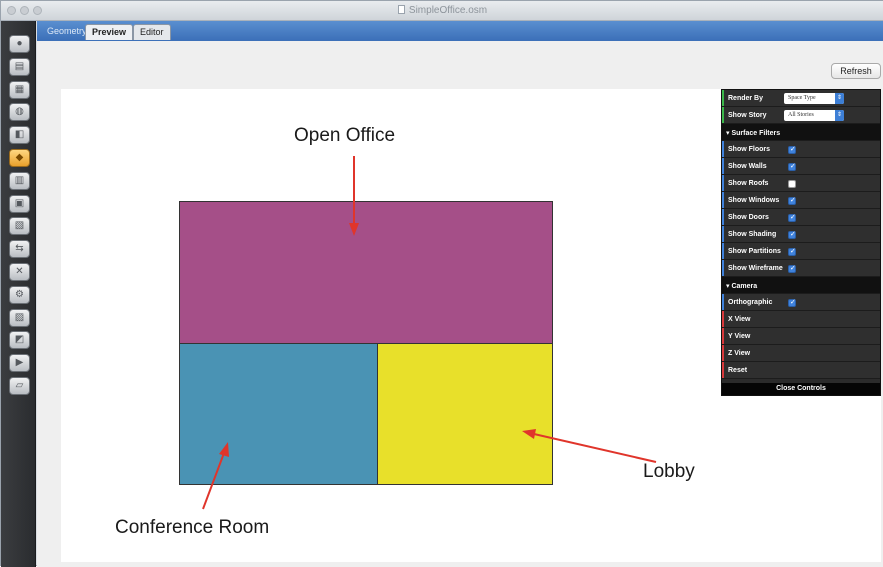  Describe the element at coordinates (460, 31) in the screenshot. I see `tab-strip: Geometry Preview Editor` at that location.